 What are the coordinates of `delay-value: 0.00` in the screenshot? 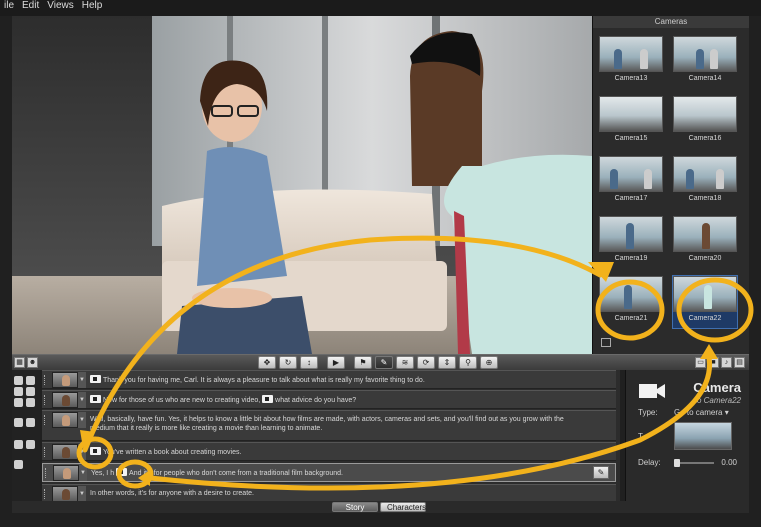 It's located at (729, 462).